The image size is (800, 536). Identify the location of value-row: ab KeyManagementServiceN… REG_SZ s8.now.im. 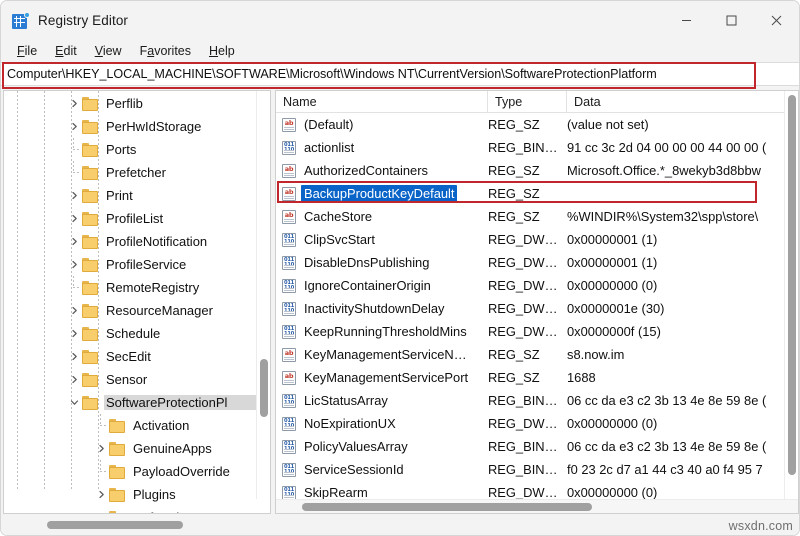
(537, 354).